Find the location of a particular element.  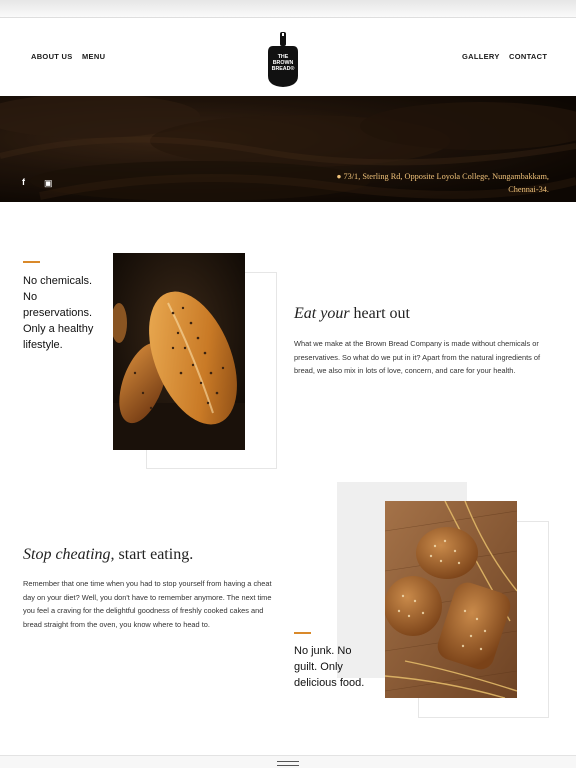

brand-logo: THE BROWN BREAD® is located at coordinates (283, 60).